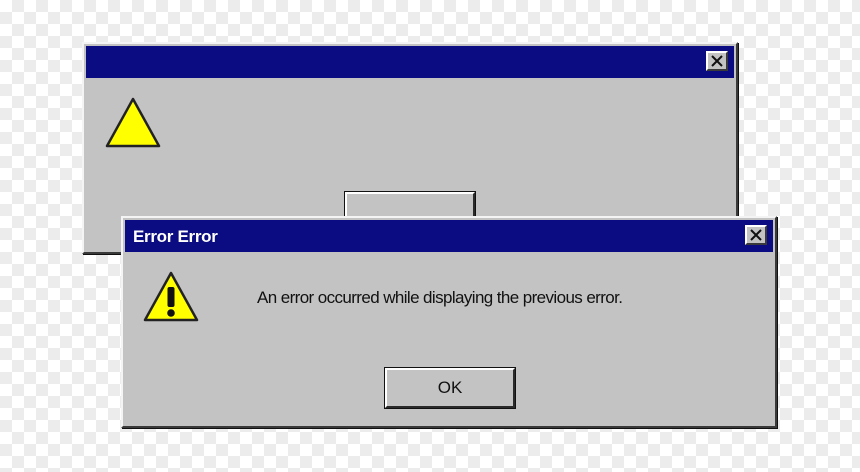 Image resolution: width=860 pixels, height=472 pixels. Describe the element at coordinates (449, 236) in the screenshot. I see `title-bar: Error Error` at that location.